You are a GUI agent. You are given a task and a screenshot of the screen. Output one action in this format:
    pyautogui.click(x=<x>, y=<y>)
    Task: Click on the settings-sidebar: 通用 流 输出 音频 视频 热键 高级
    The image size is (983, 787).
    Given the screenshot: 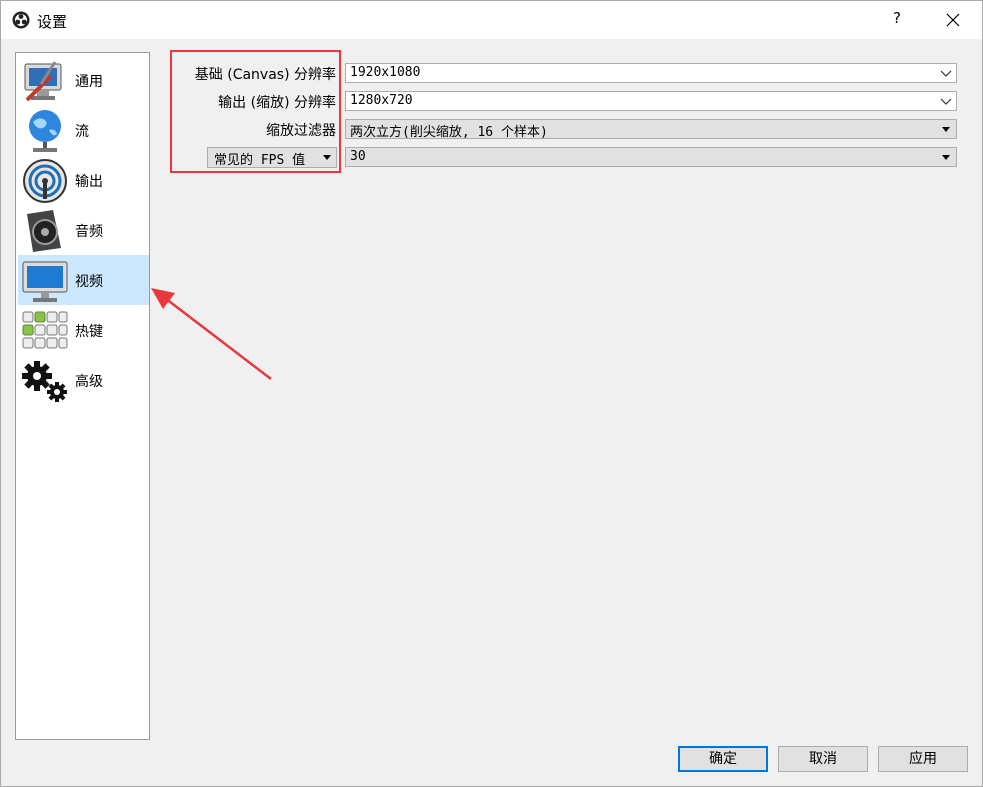 What is the action you would take?
    pyautogui.click(x=82, y=396)
    